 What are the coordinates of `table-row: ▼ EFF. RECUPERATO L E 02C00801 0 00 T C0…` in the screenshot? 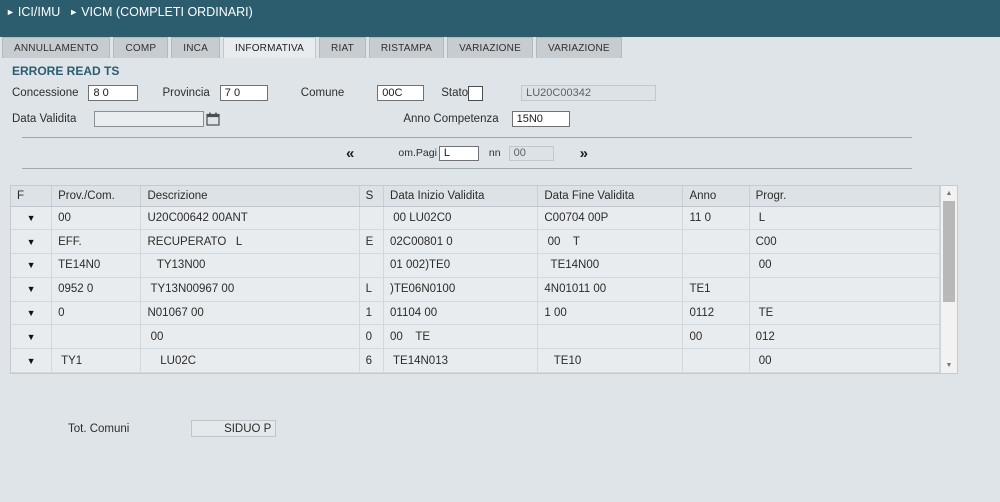 It's located at (476, 242).